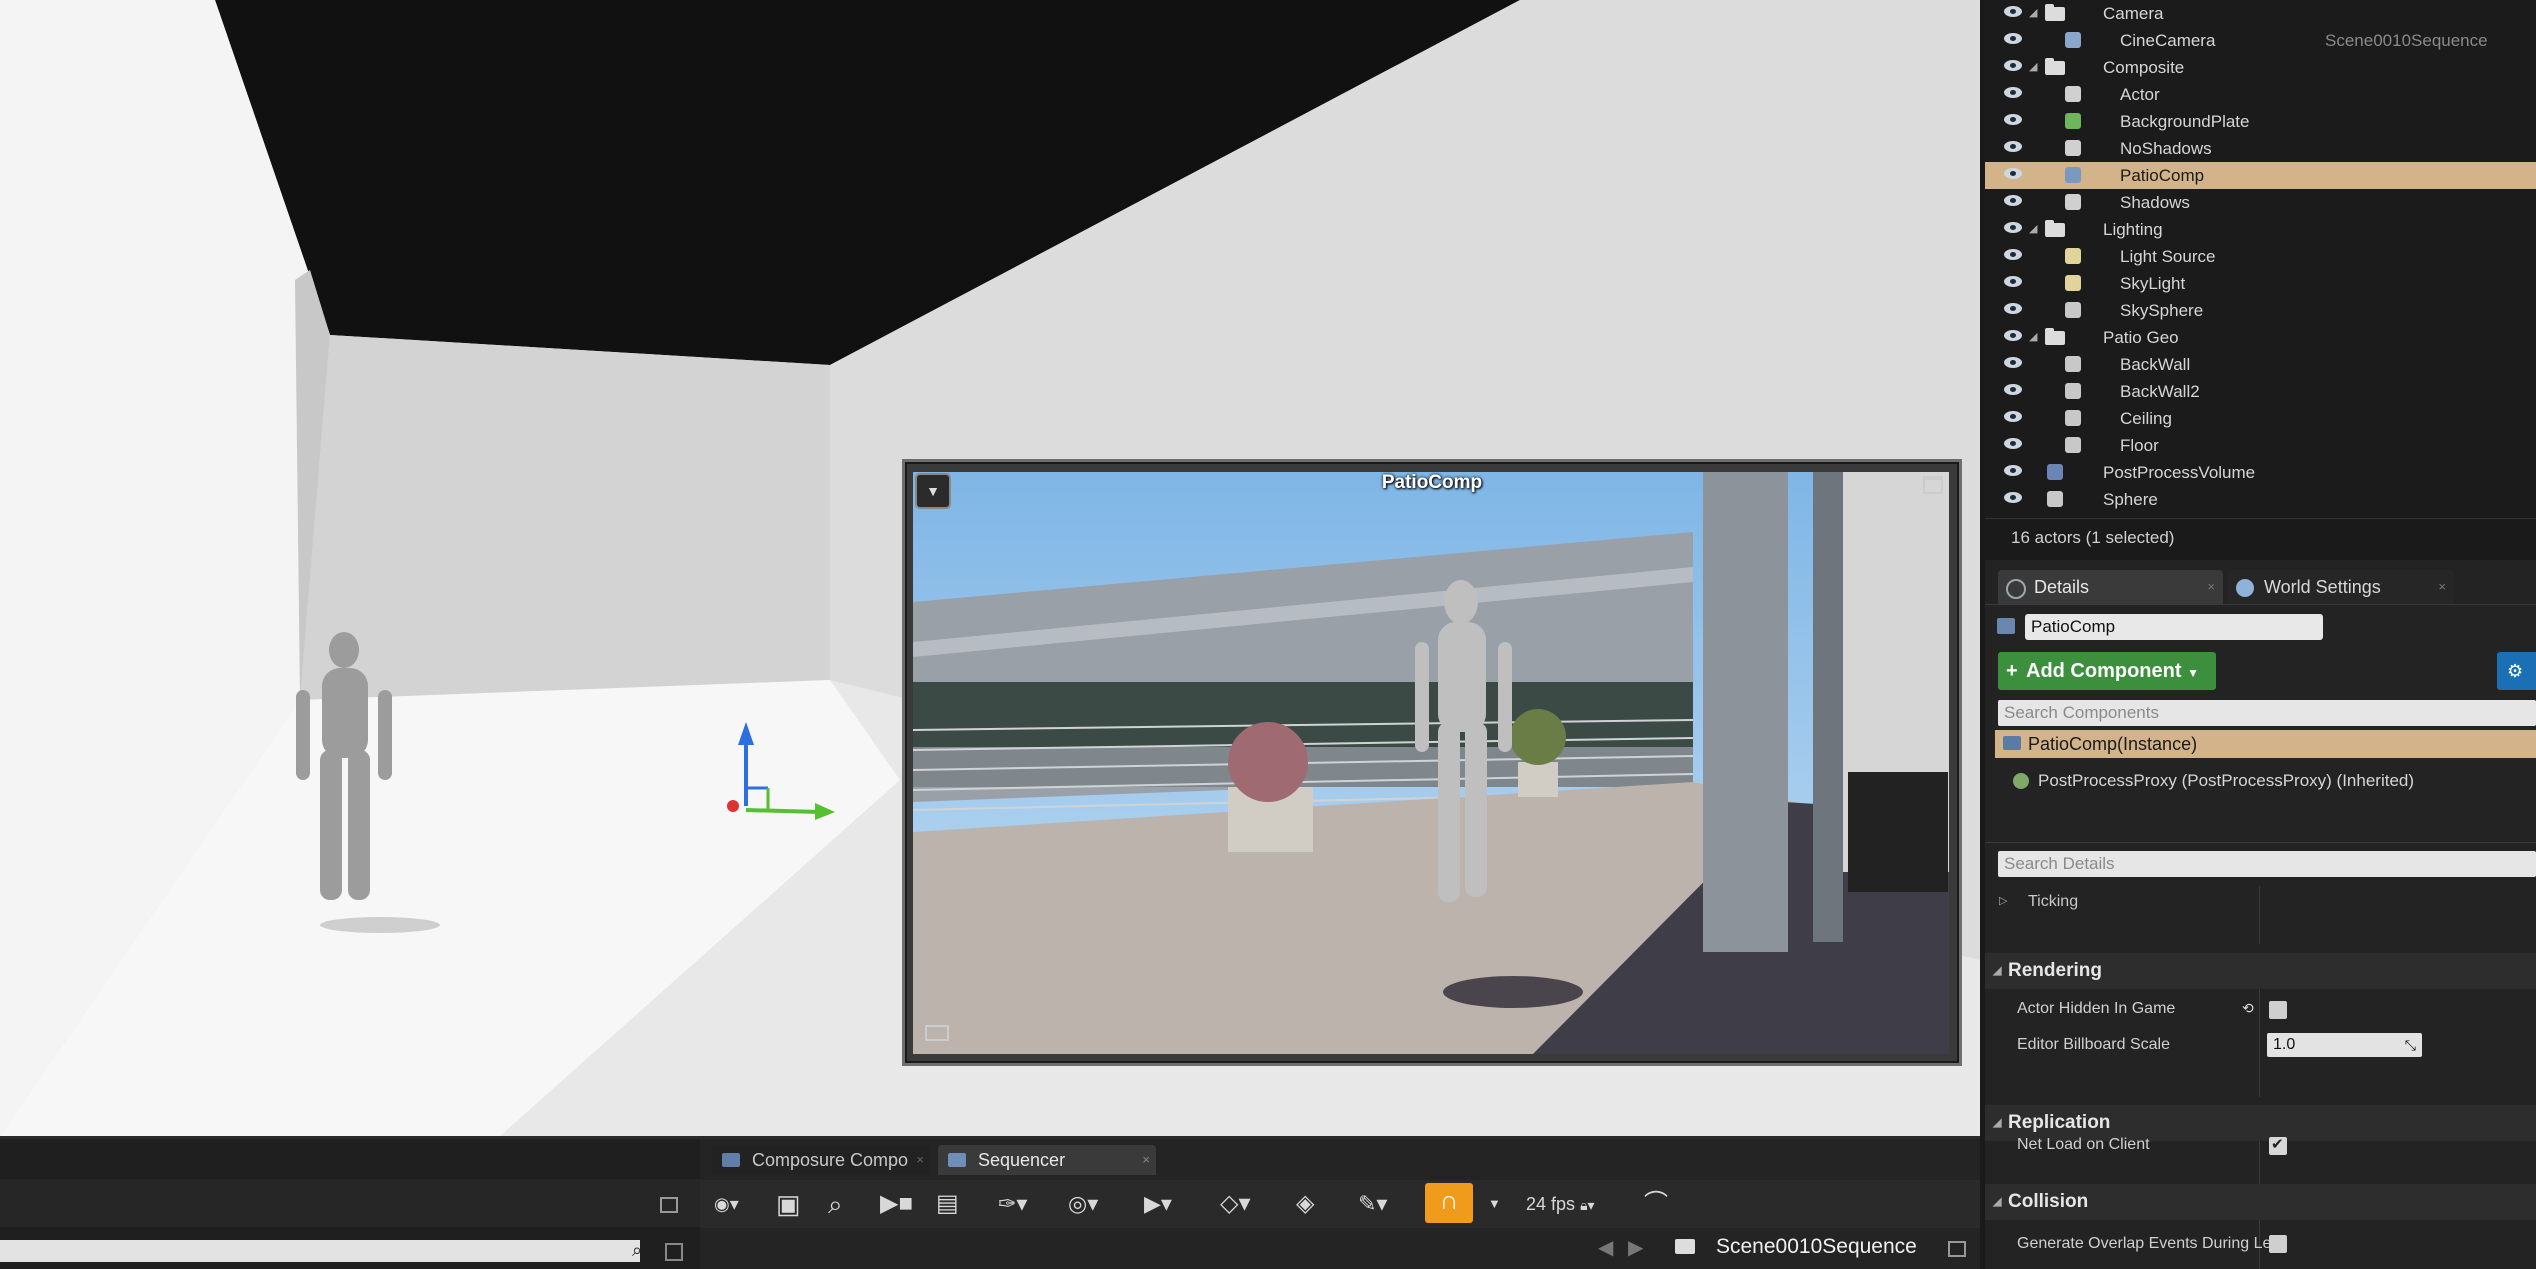 Image resolution: width=2536 pixels, height=1269 pixels. I want to click on tab-world-settings: World Settings ×, so click(2341, 587).